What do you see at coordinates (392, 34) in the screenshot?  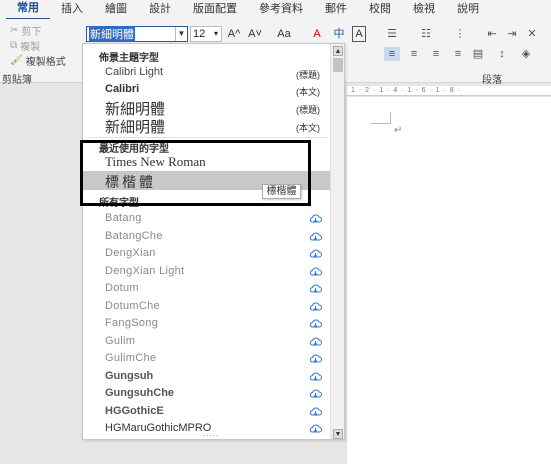 I see `bullets-icon: ☰` at bounding box center [392, 34].